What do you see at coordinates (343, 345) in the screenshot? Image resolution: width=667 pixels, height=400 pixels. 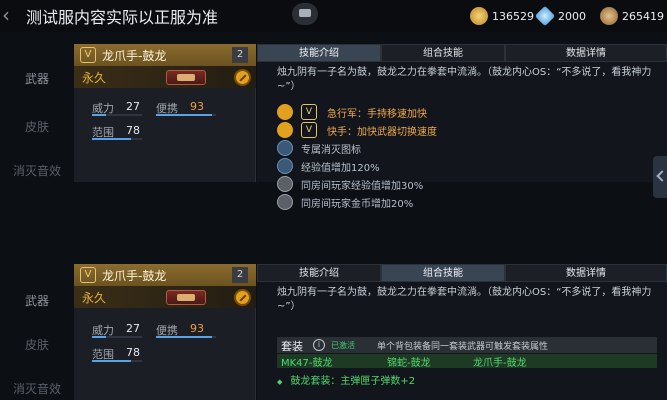 I see `set-status: 已激活` at bounding box center [343, 345].